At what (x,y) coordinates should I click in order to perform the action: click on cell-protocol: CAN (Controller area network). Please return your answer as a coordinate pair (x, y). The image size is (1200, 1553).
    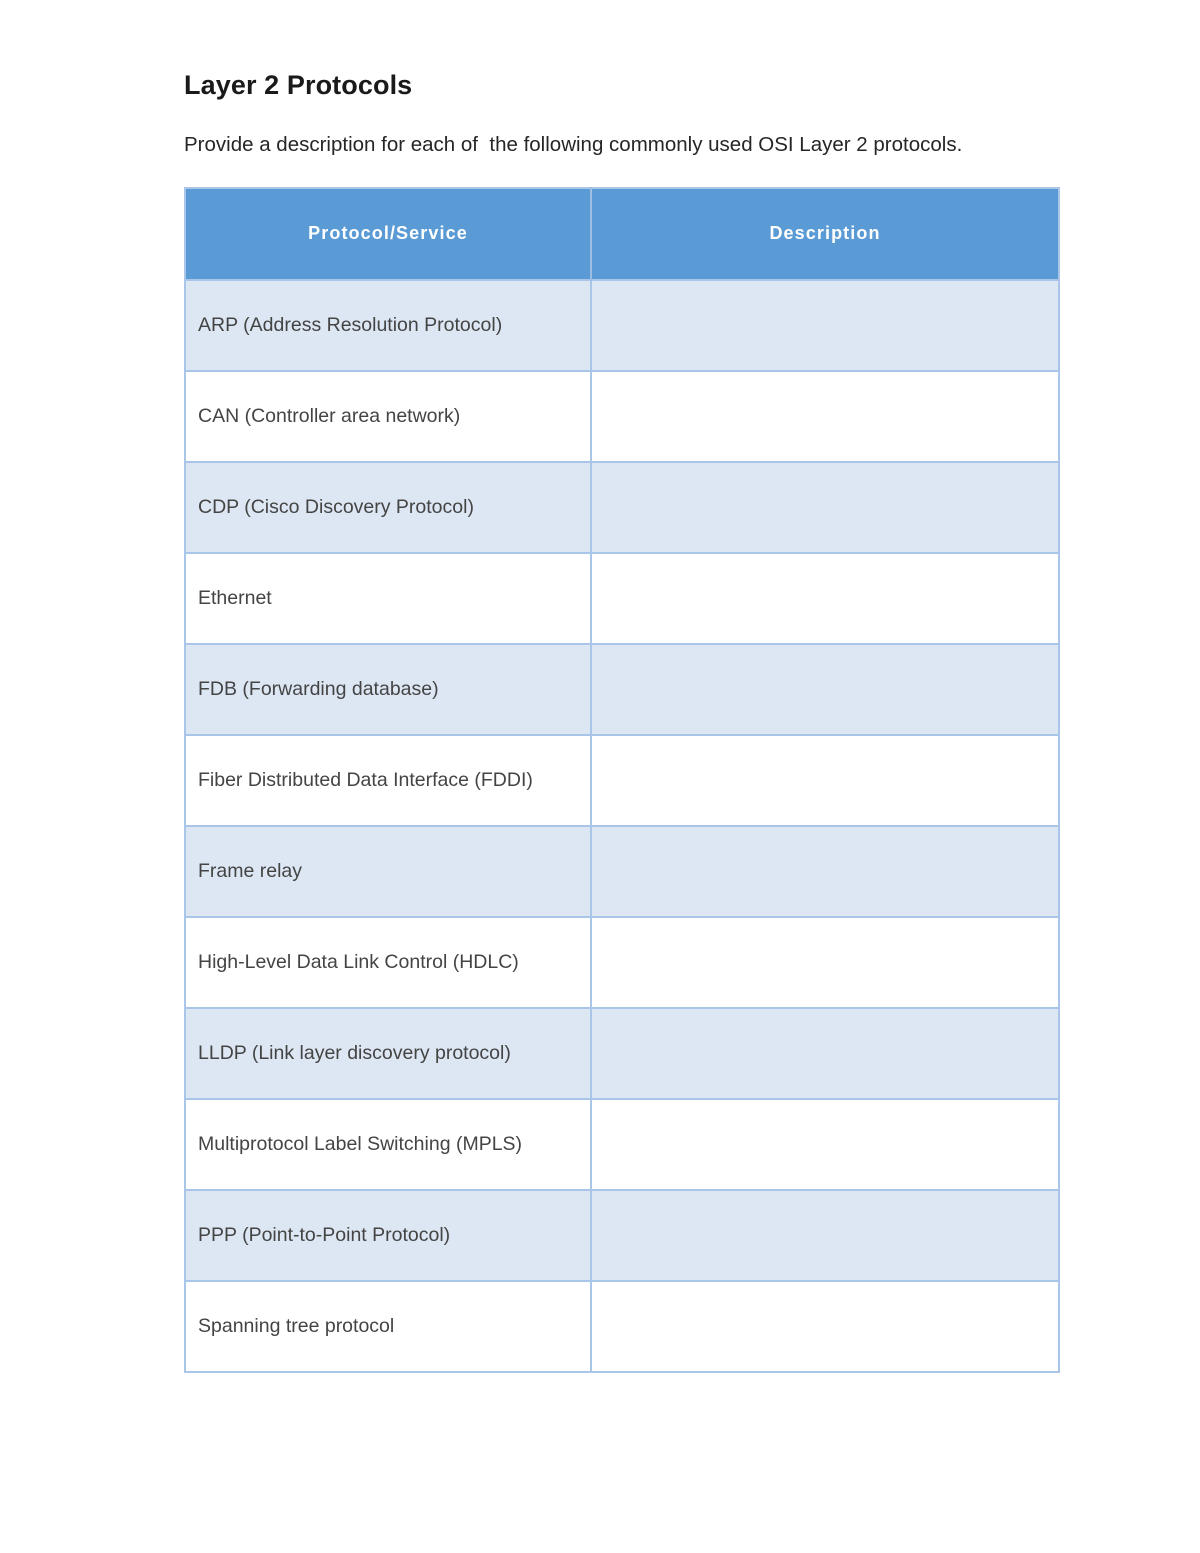
    Looking at the image, I should click on (388, 415).